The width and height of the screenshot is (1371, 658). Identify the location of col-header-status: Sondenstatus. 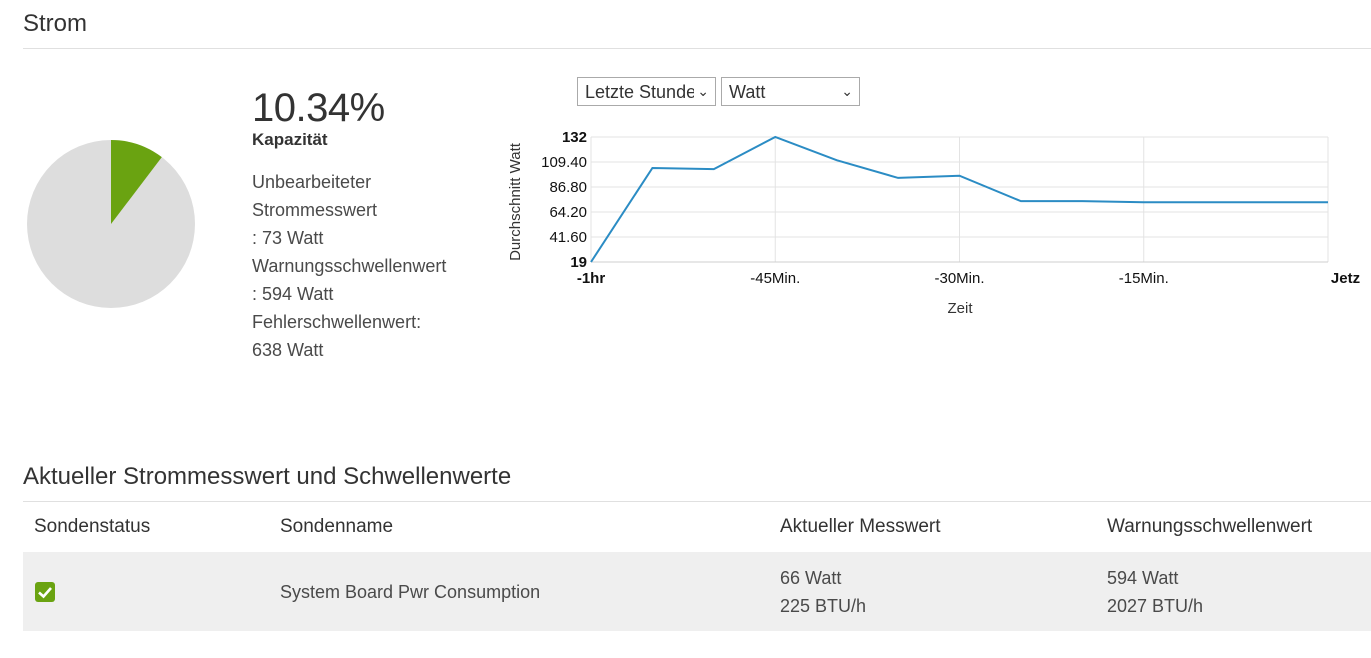
(92, 526).